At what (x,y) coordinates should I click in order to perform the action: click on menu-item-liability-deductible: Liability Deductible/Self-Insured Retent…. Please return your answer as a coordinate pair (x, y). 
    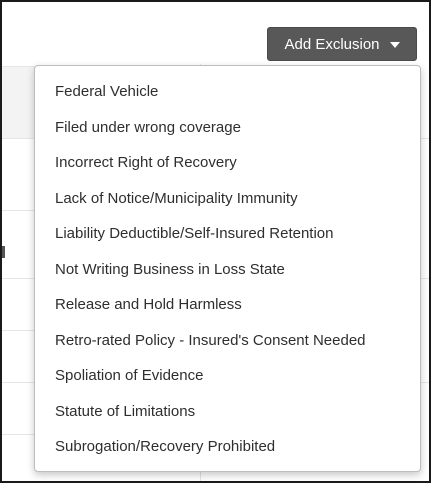
    Looking at the image, I should click on (227, 234).